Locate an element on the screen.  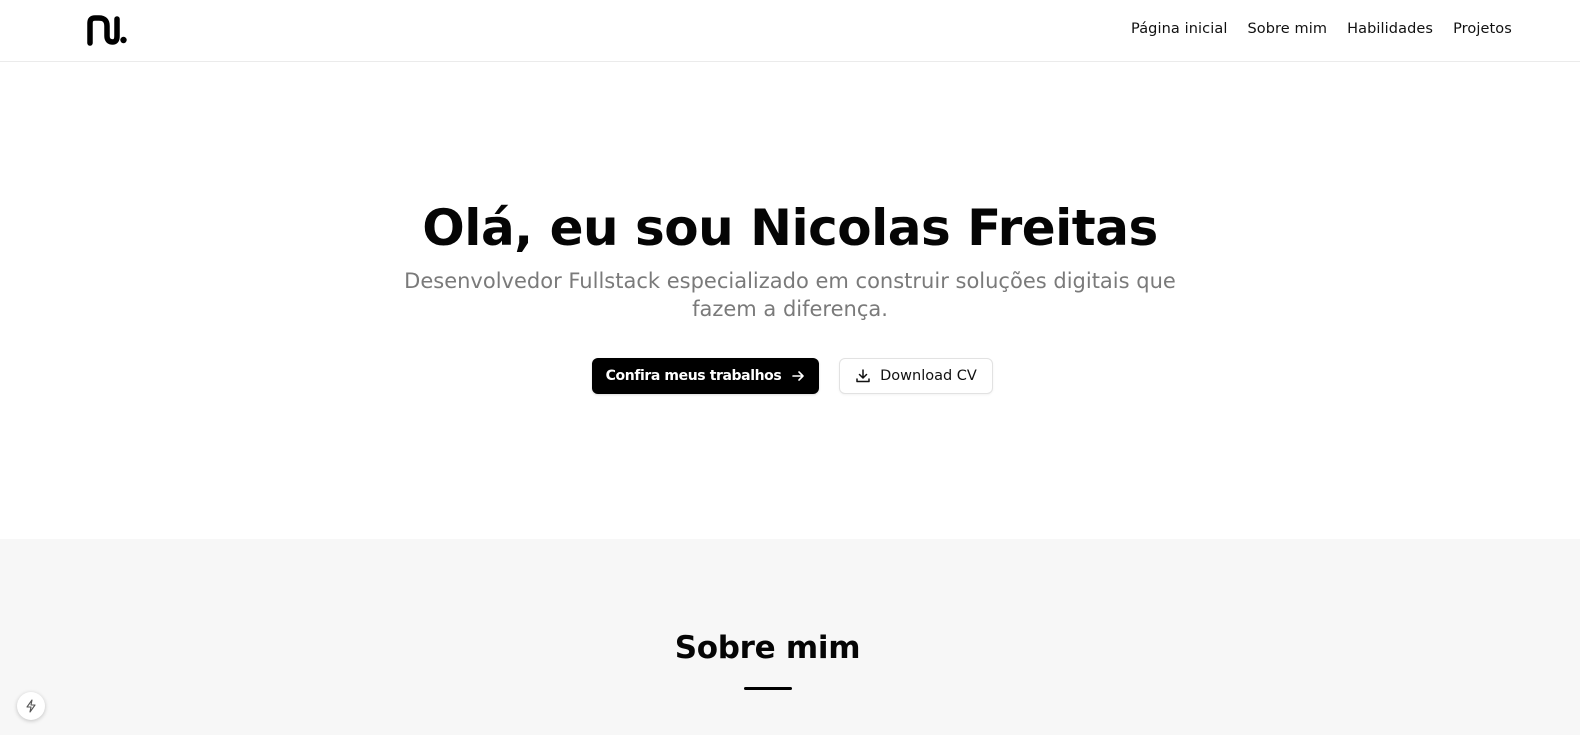
download-cv-button: Download CV is located at coordinates (916, 376).